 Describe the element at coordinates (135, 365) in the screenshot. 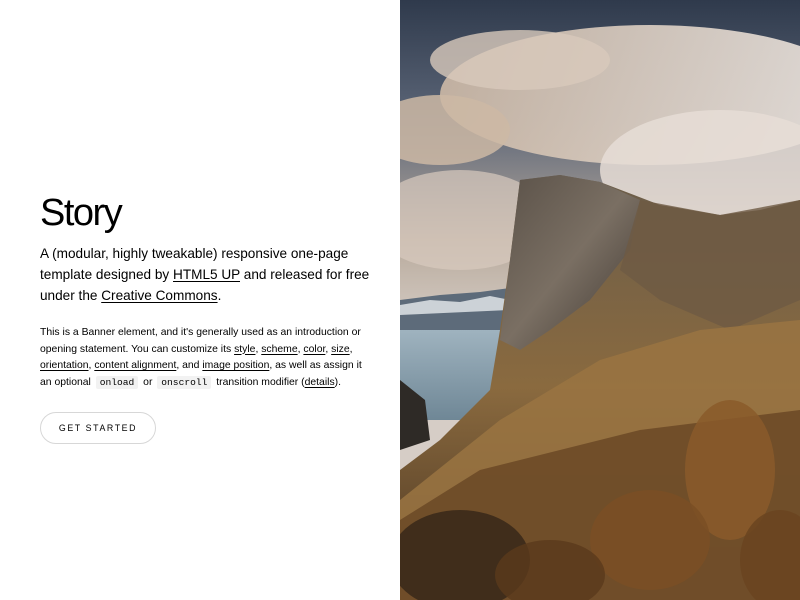

I see `content-alignment-link: content alignment` at that location.